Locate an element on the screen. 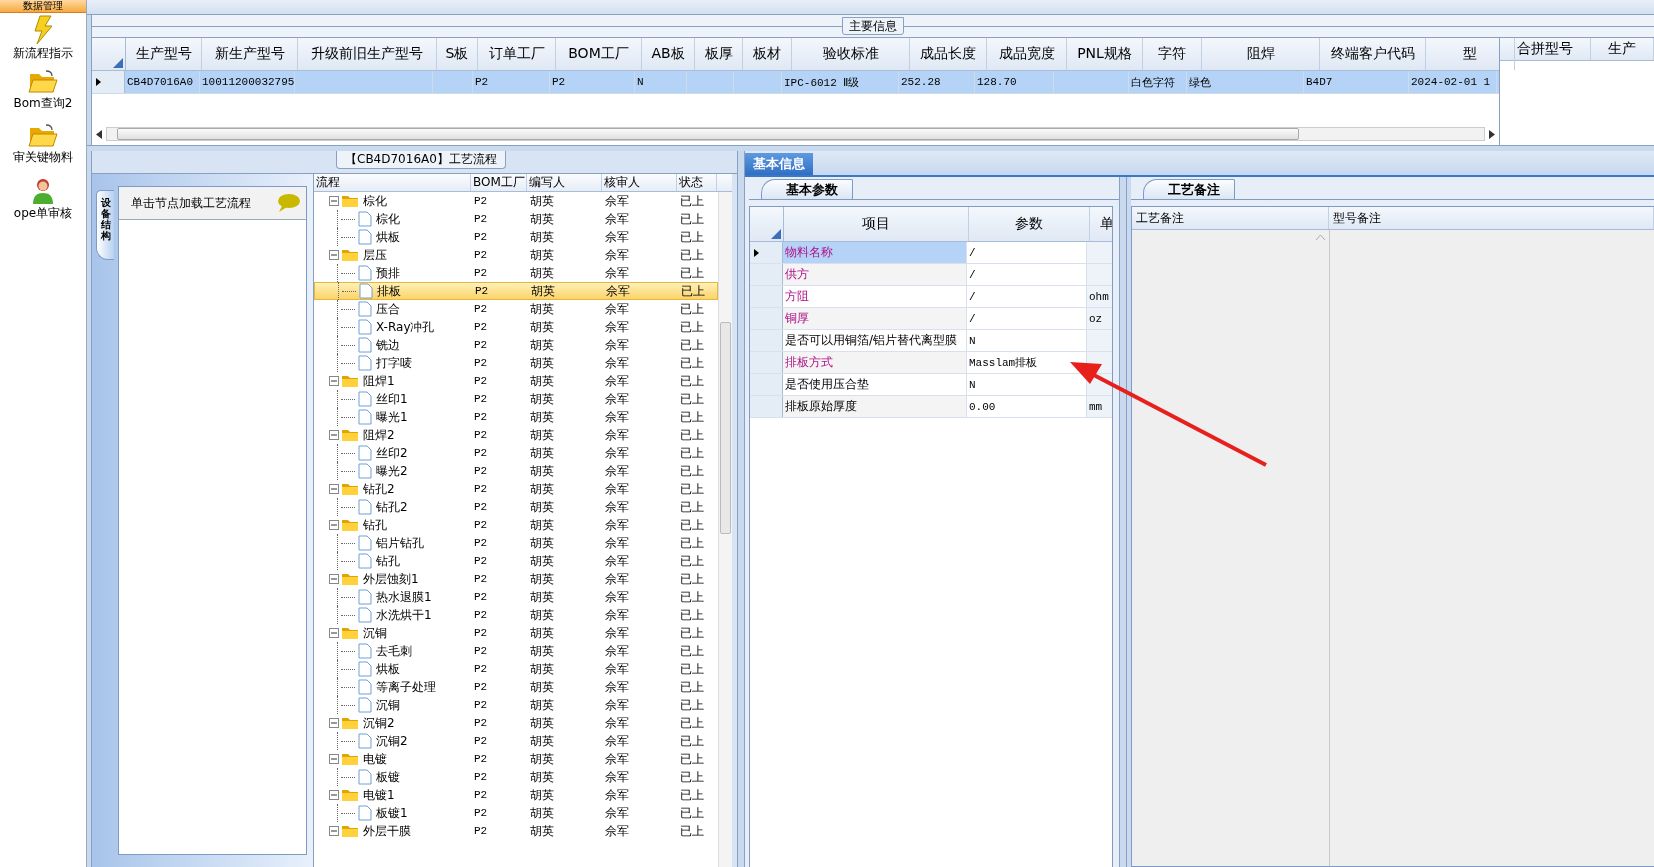 Image resolution: width=1654 pixels, height=867 pixels. tree-row: 阻焊1 P2 胡英 佘军 已上 is located at coordinates (516, 381).